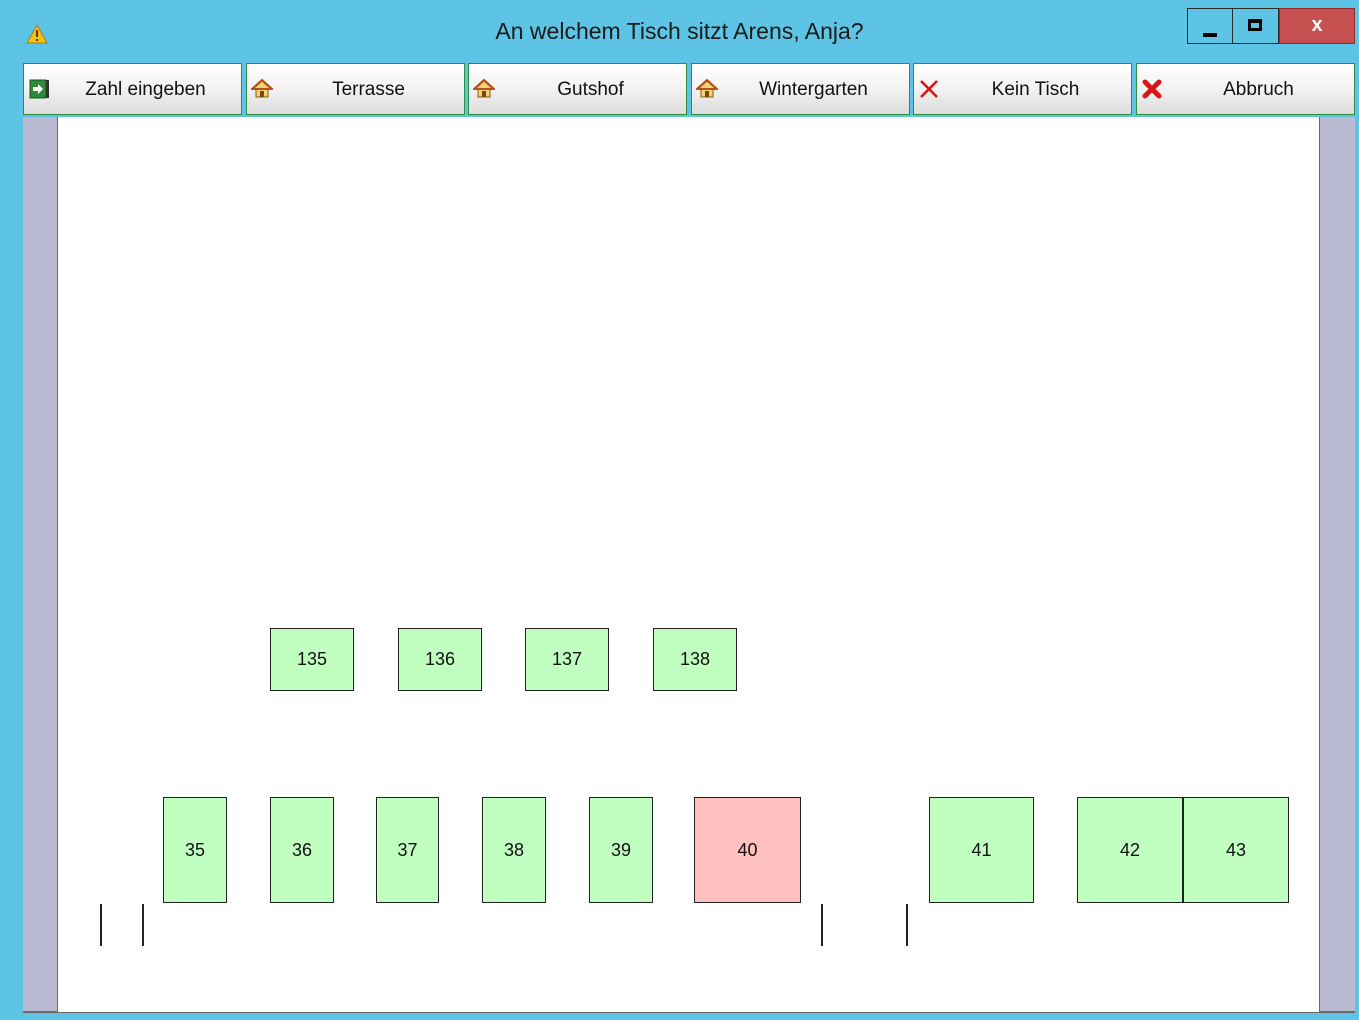  Describe the element at coordinates (1035, 89) in the screenshot. I see `button-label: Kein Tisch` at that location.